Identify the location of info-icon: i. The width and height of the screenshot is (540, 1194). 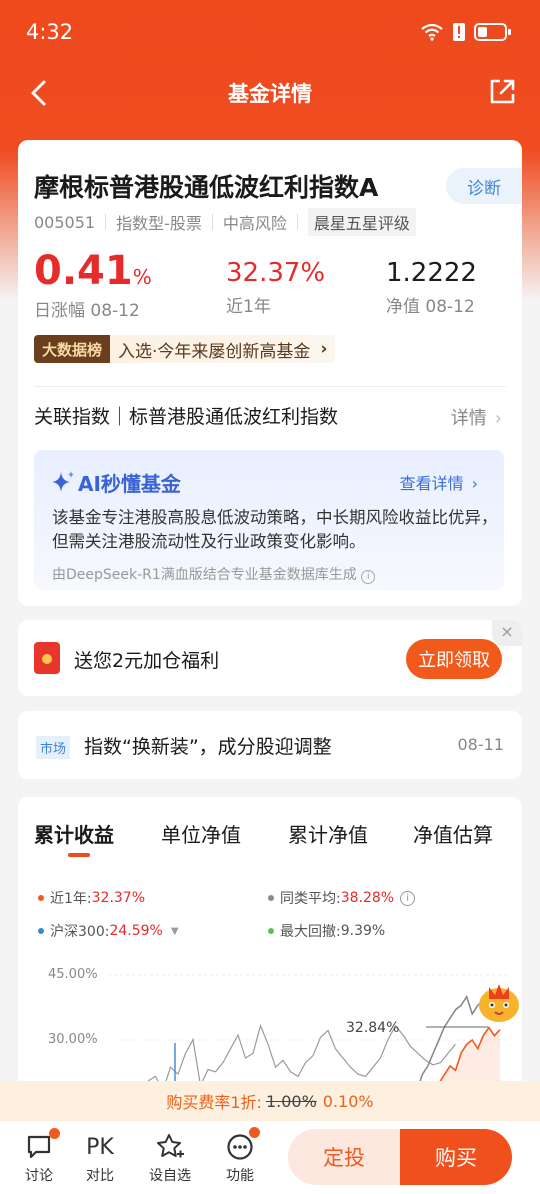
(368, 577).